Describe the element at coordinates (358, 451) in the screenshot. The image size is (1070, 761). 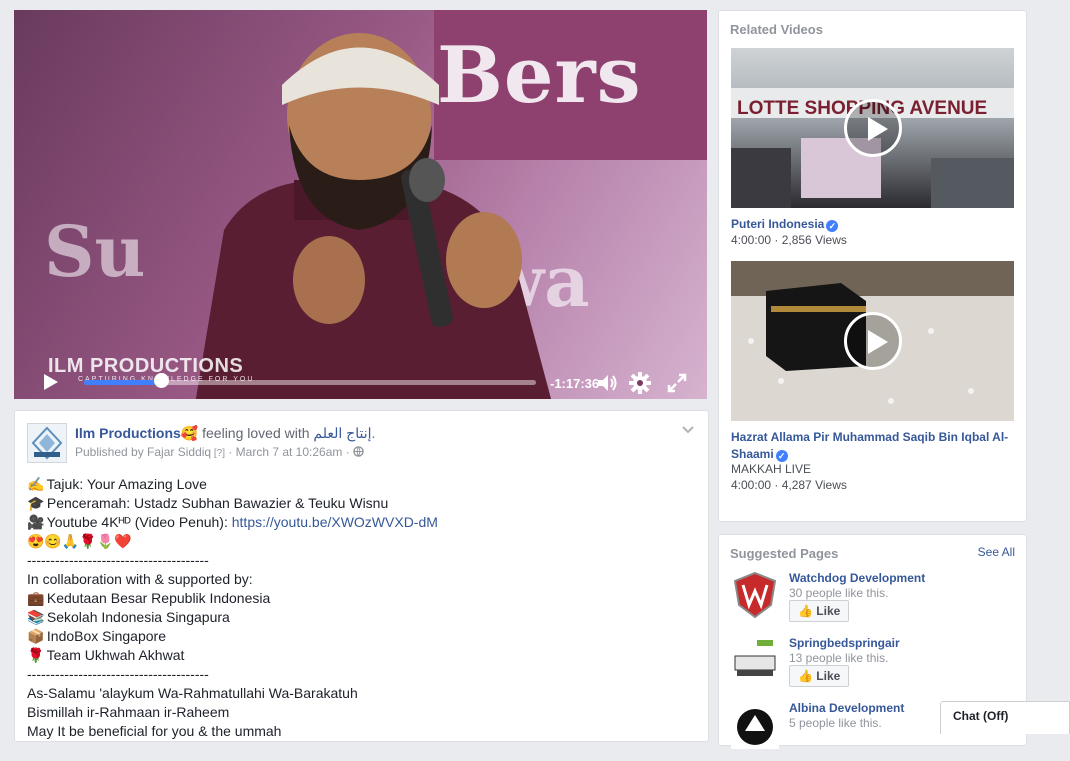
I see `globe-icon` at that location.